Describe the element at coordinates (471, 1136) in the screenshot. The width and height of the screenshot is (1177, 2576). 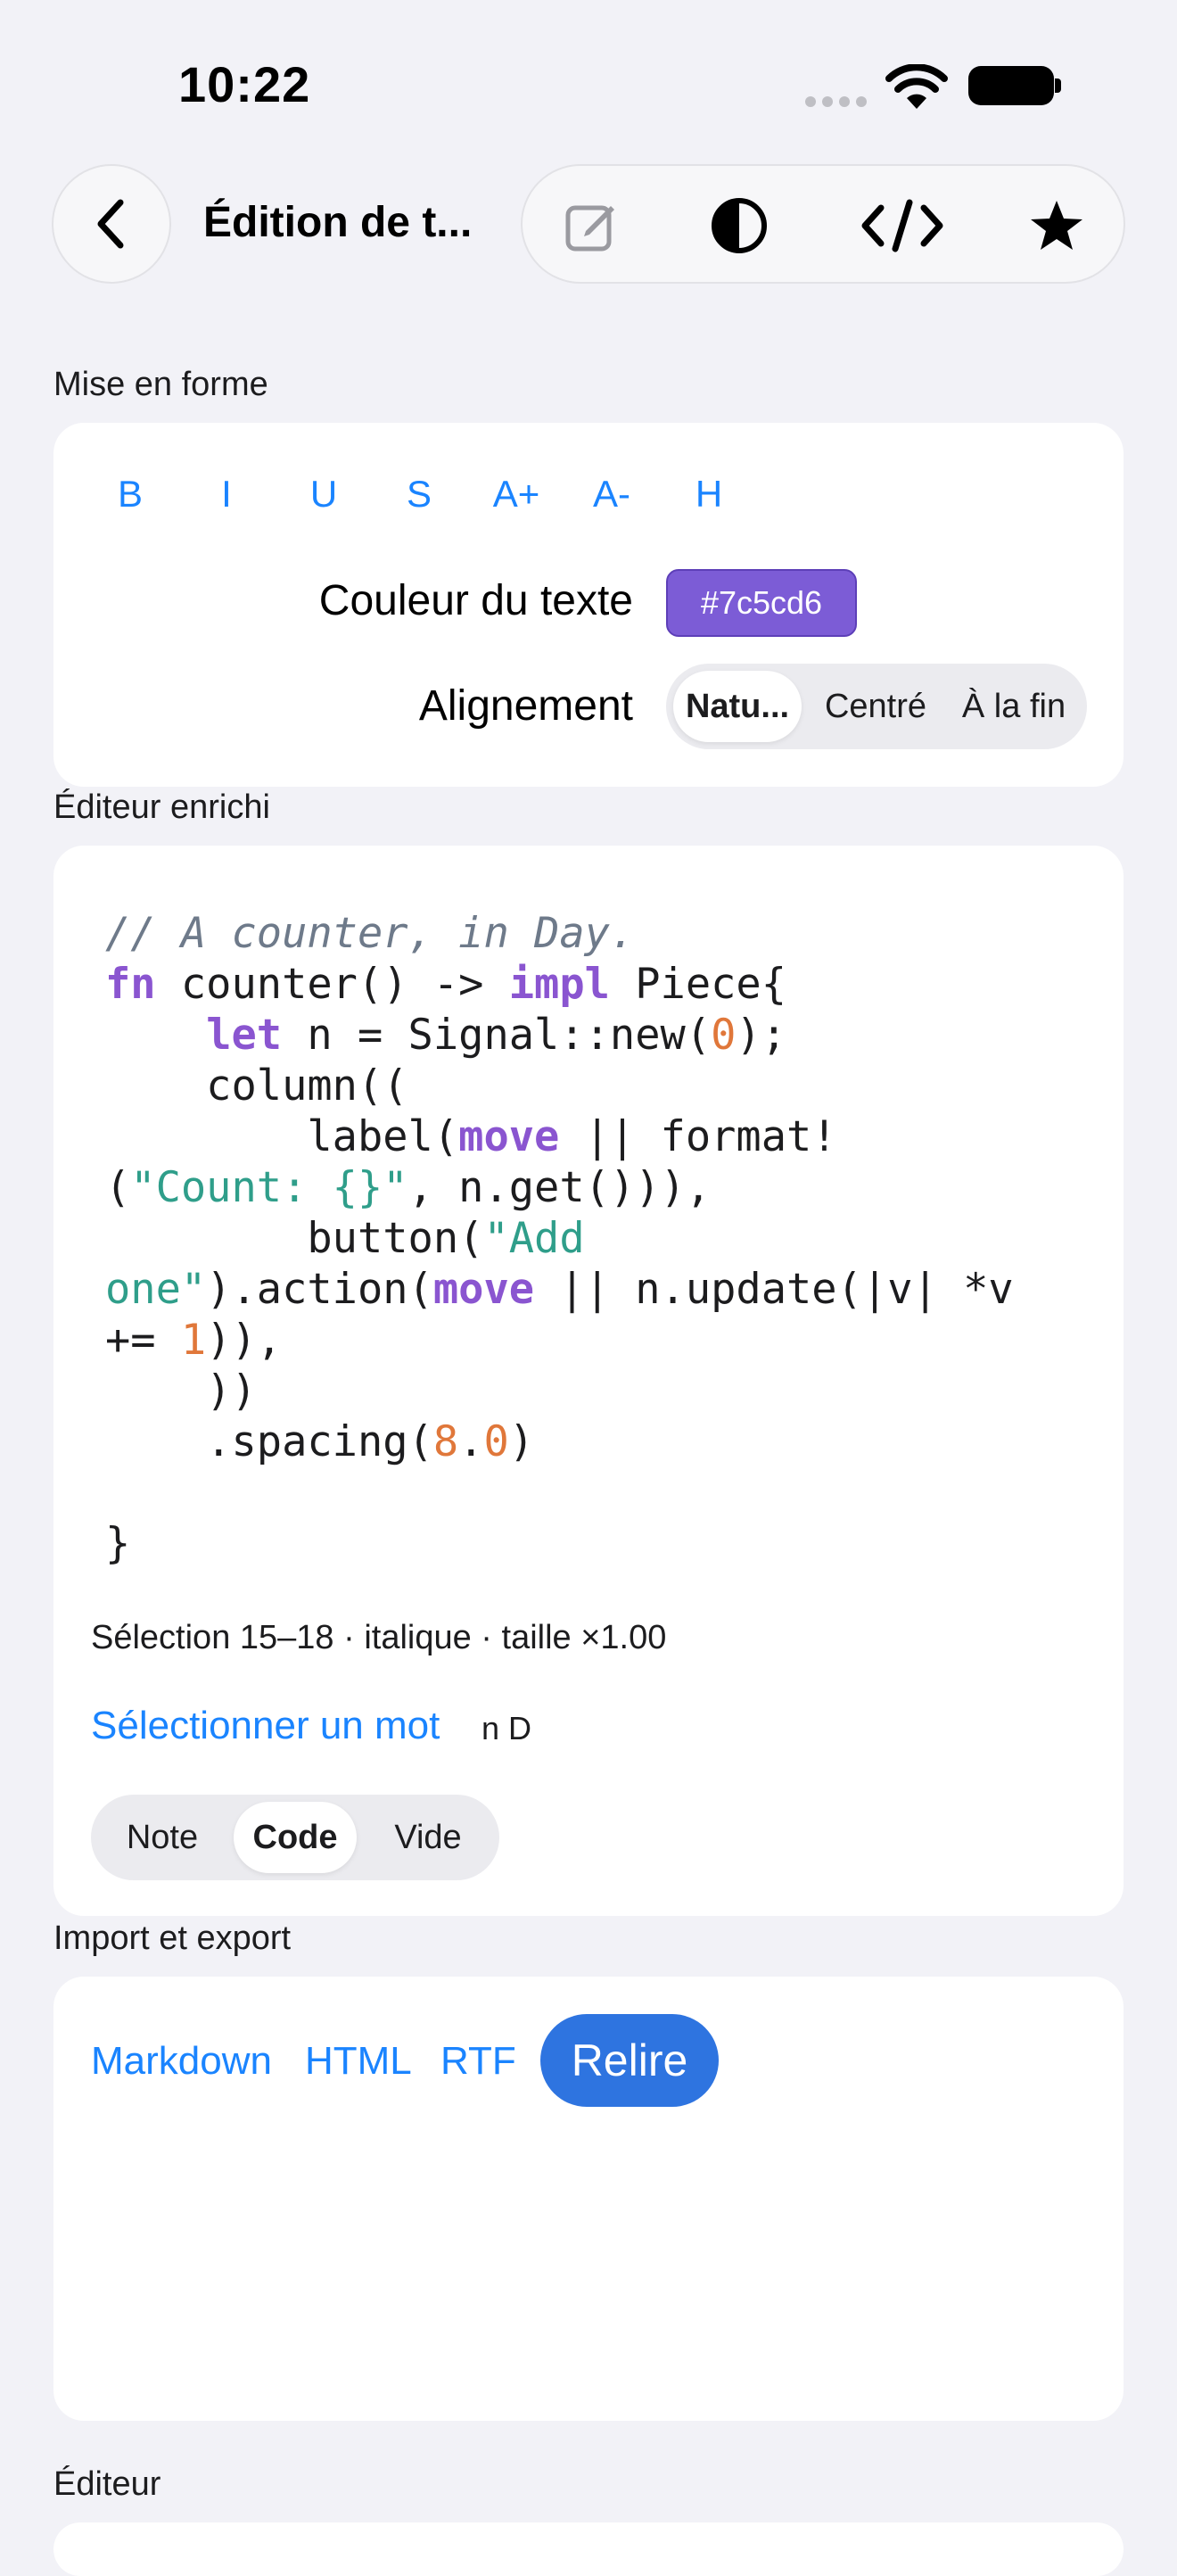
I see `code-line-5: label(move || format!` at that location.